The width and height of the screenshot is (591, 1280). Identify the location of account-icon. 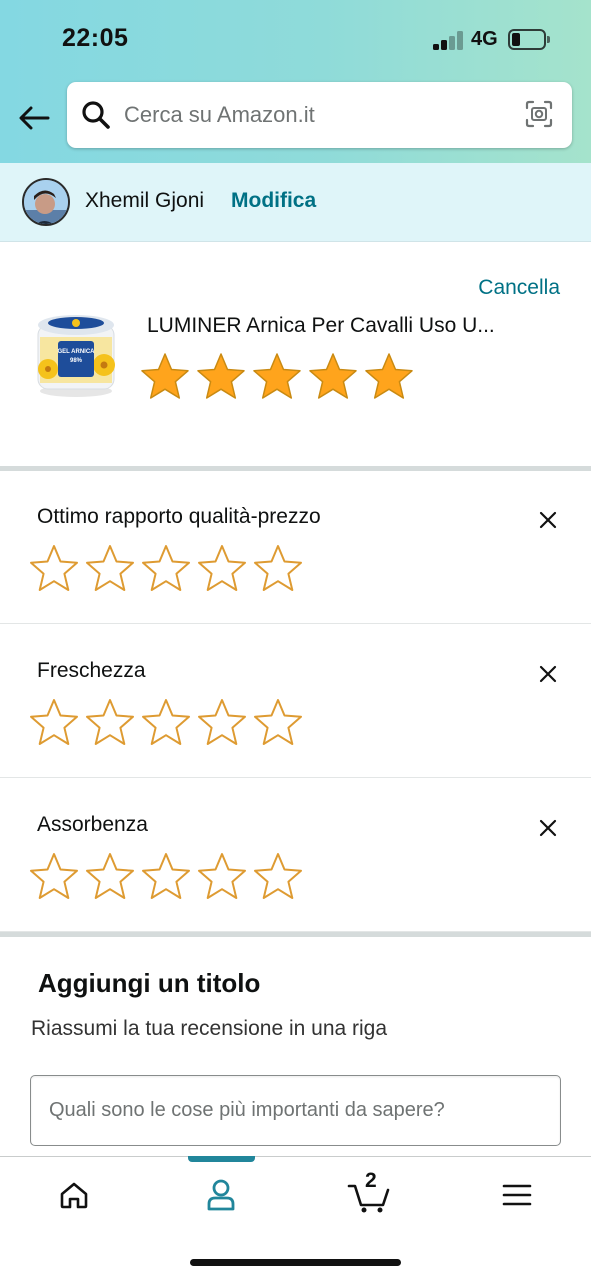
(221, 1195).